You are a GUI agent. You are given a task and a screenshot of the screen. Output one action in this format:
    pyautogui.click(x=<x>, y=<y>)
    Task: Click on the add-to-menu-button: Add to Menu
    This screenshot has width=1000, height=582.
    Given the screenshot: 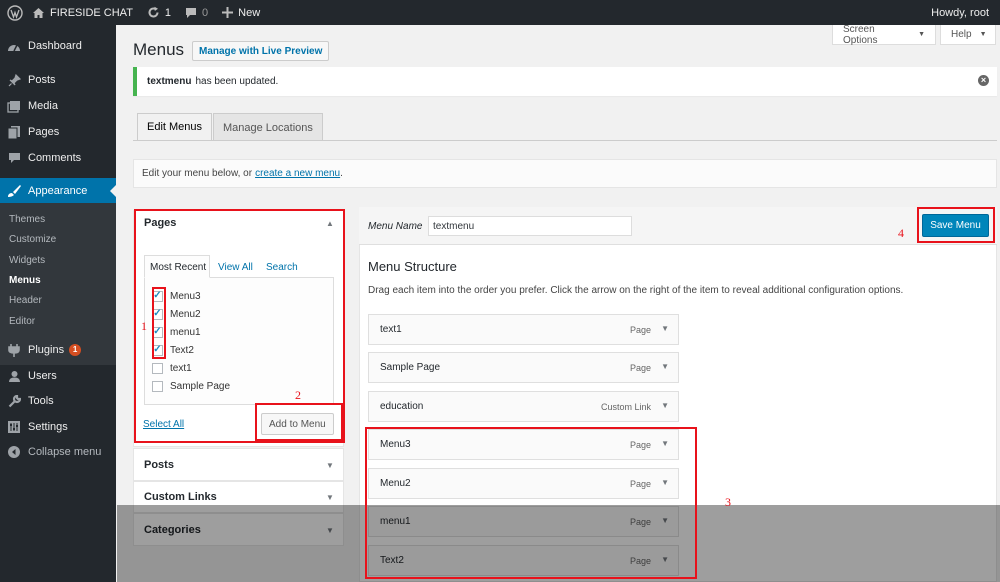 What is the action you would take?
    pyautogui.click(x=297, y=424)
    